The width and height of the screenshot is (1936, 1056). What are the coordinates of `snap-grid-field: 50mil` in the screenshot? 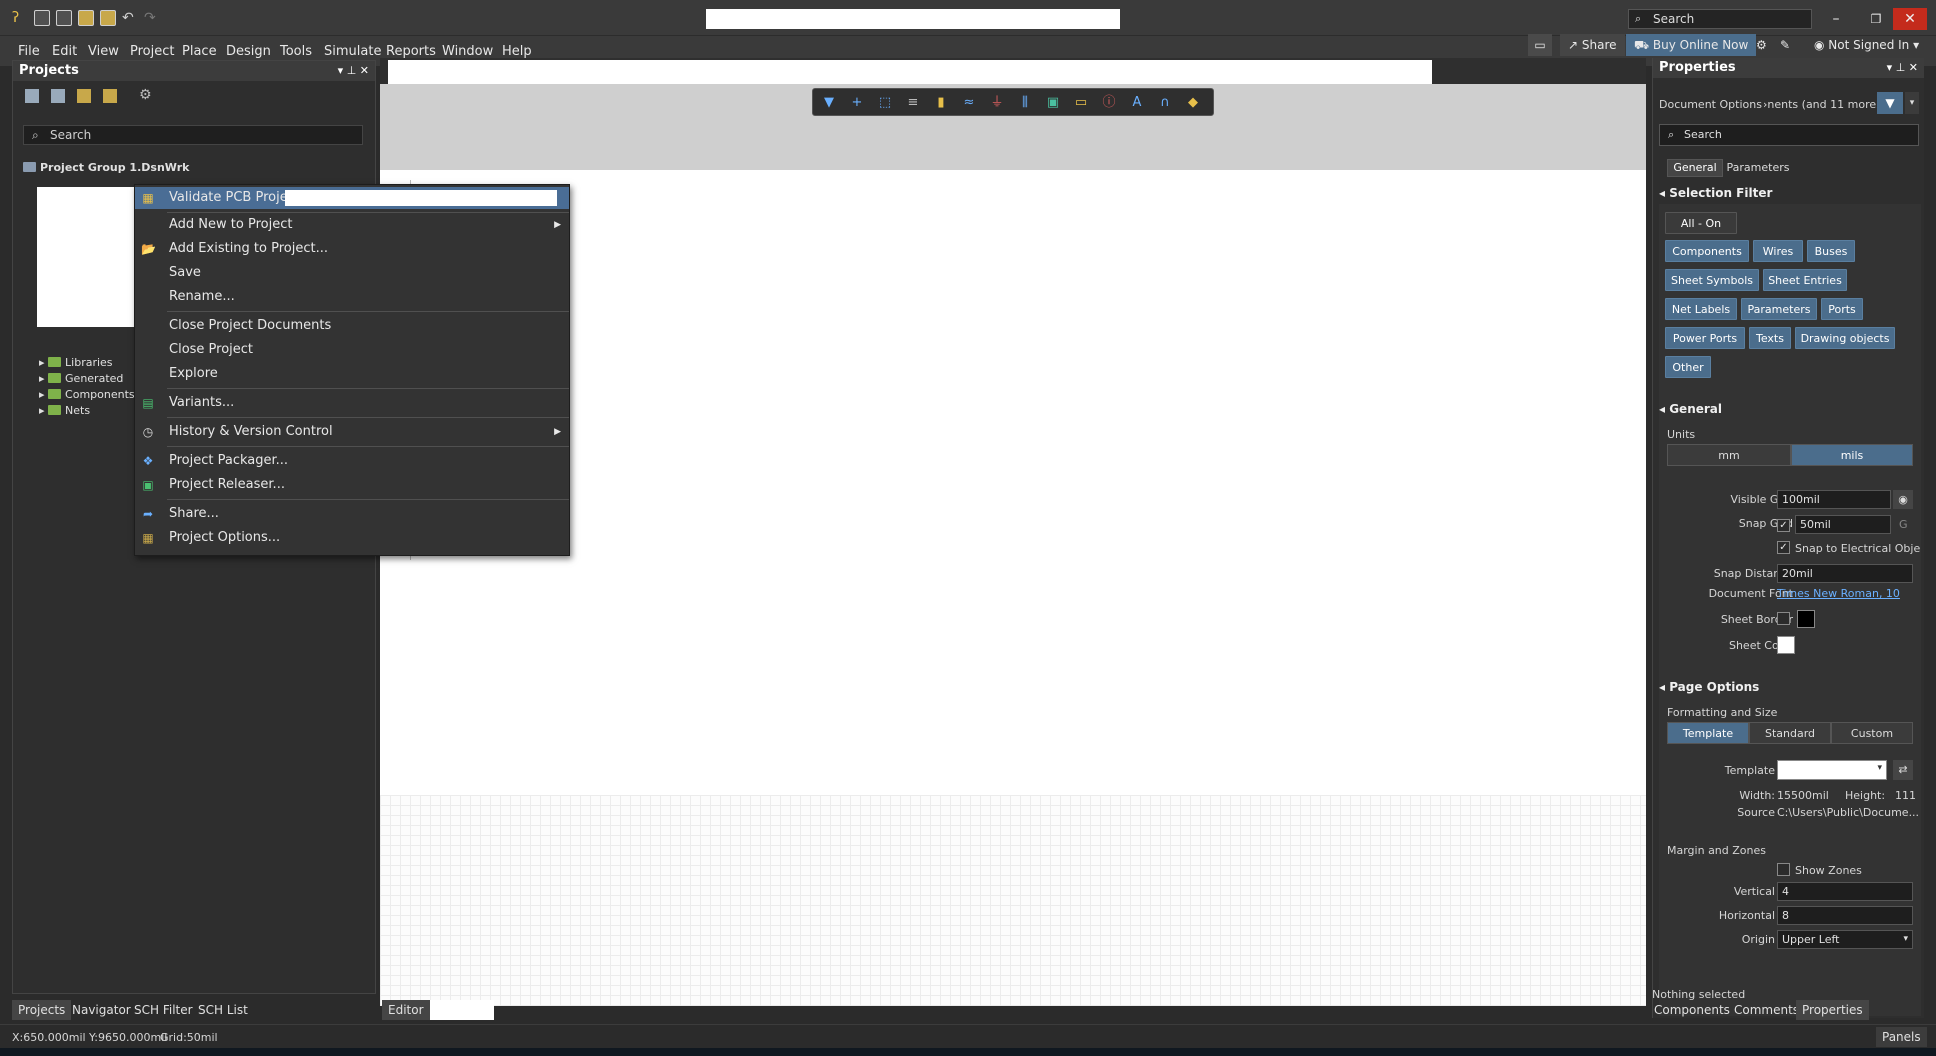 It's located at (1843, 524).